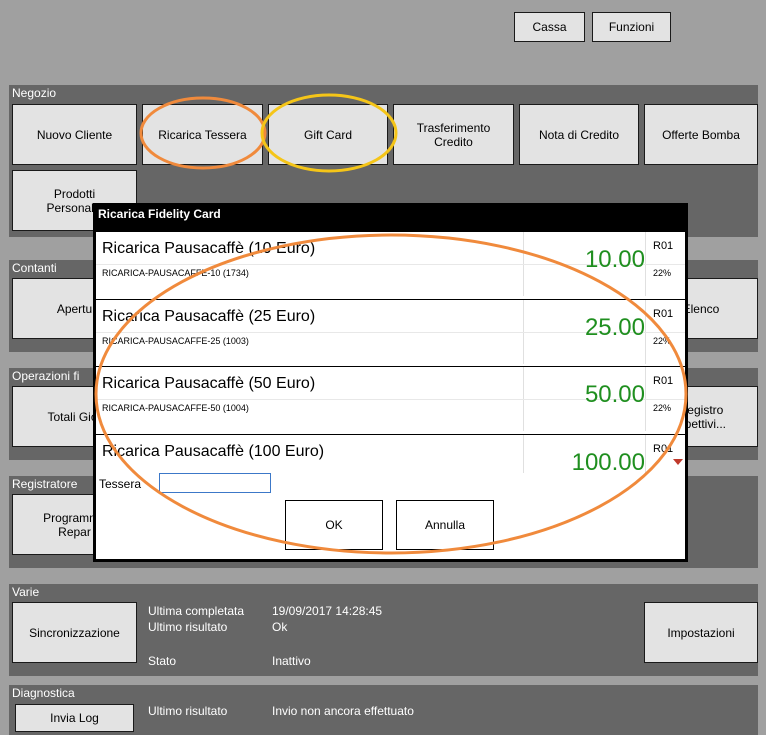  What do you see at coordinates (209, 383) in the screenshot?
I see `item-name: Ricarica Pausacaffè (50 Euro)` at bounding box center [209, 383].